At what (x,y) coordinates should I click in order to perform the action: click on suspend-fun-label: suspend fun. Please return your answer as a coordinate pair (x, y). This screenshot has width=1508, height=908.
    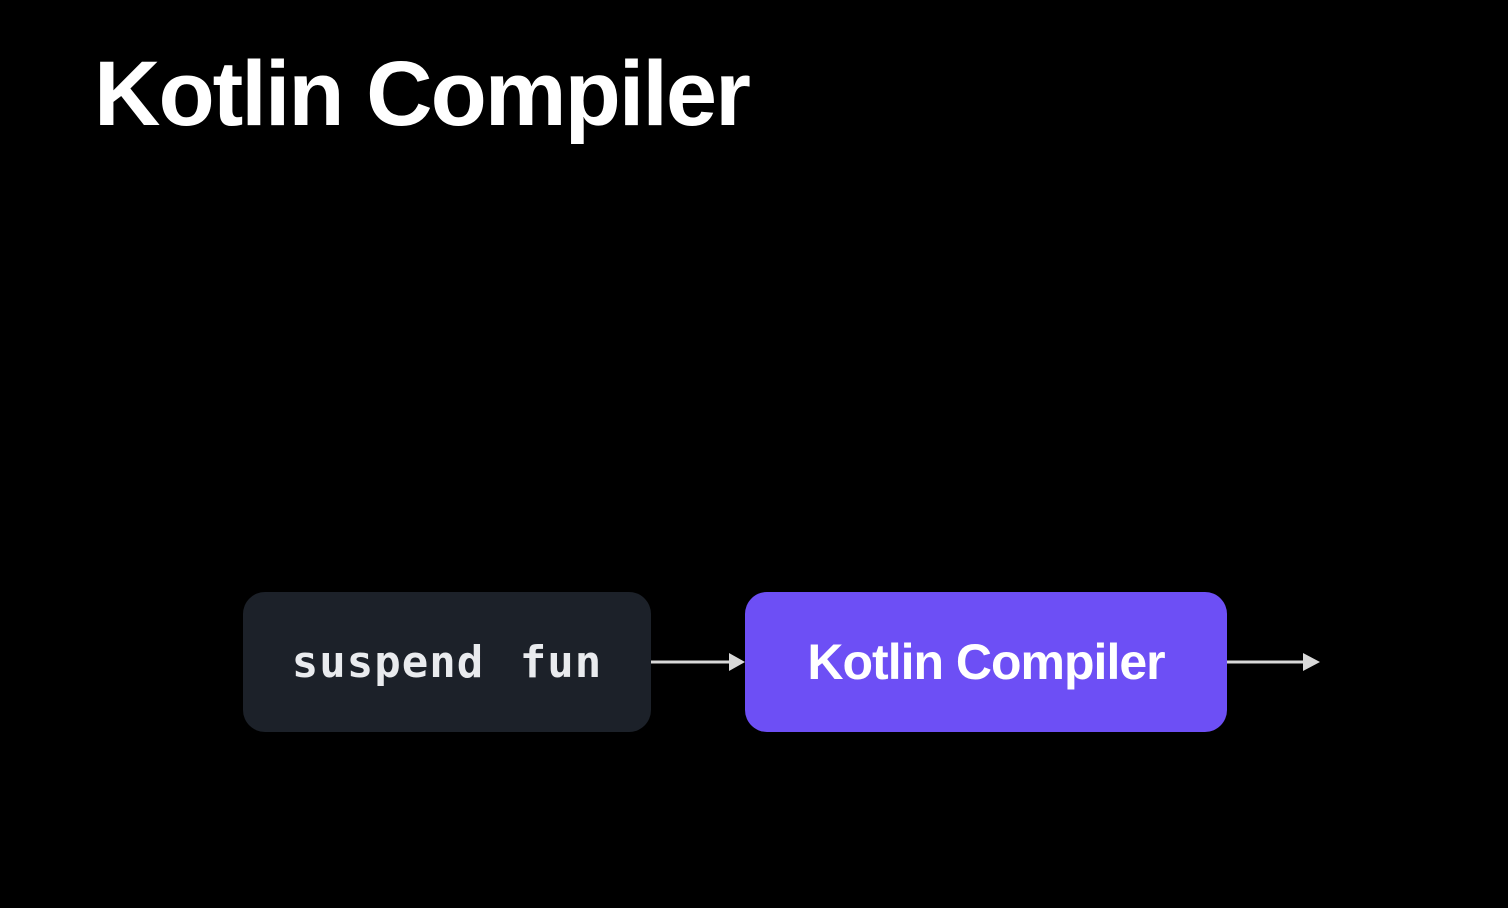
    Looking at the image, I should click on (447, 662).